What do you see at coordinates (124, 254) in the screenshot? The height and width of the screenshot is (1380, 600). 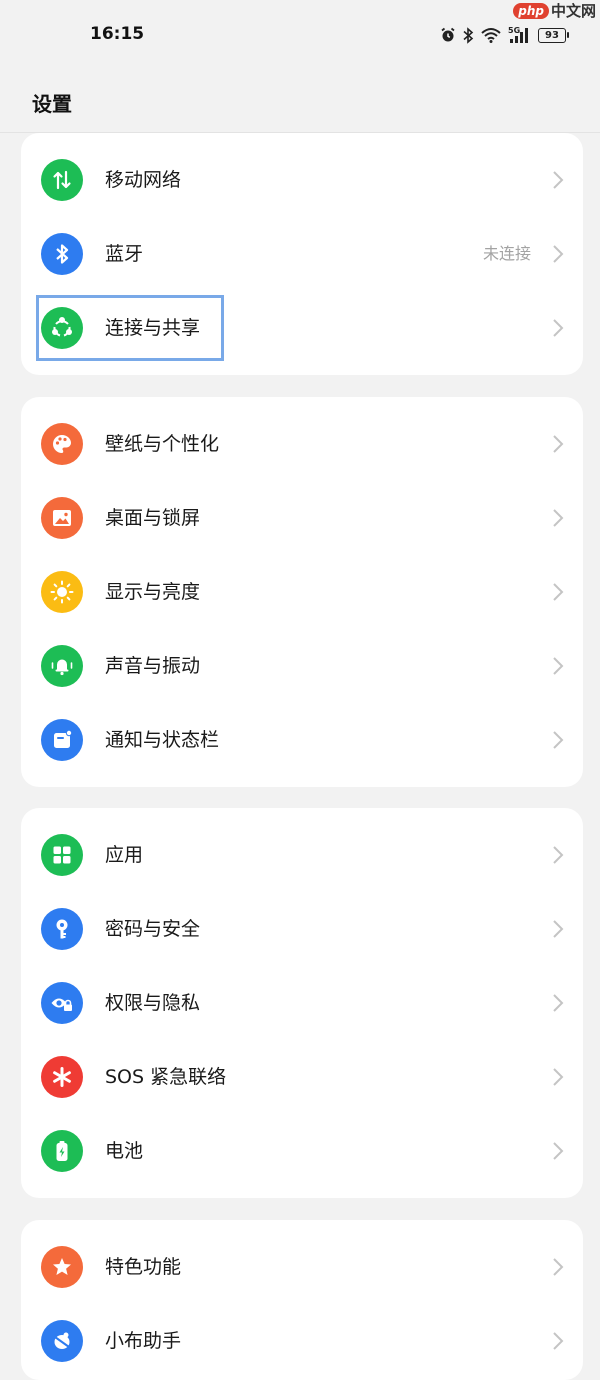 I see `settings-item-label: 蓝牙` at bounding box center [124, 254].